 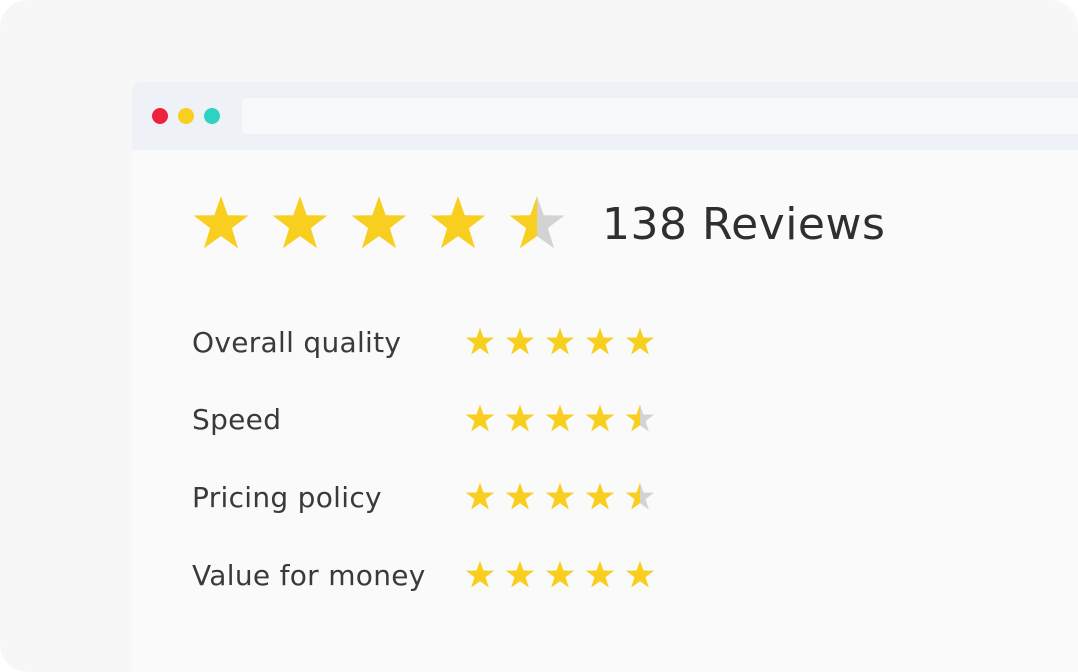 What do you see at coordinates (645, 224) in the screenshot?
I see `review-count-number: 138` at bounding box center [645, 224].